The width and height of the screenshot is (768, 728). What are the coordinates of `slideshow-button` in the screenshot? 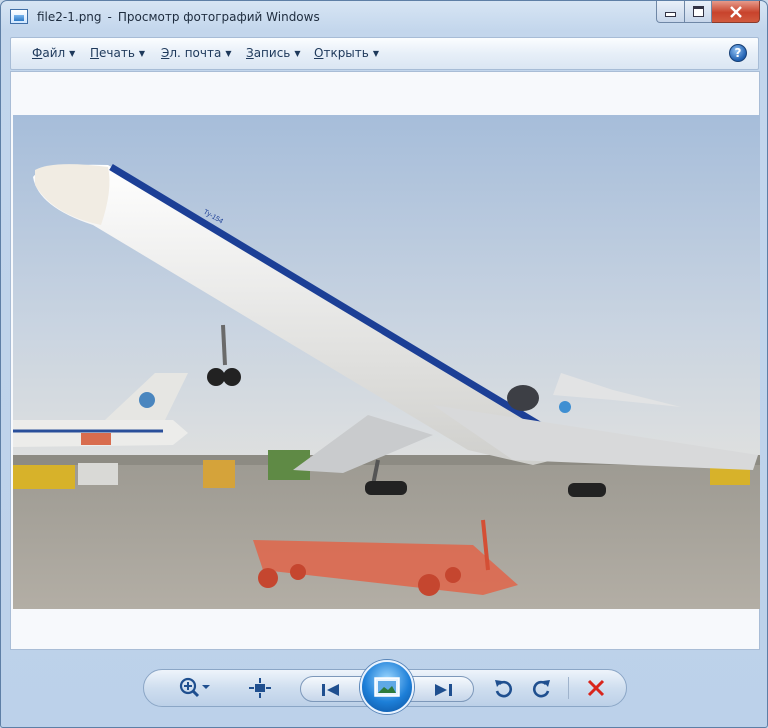 It's located at (387, 687).